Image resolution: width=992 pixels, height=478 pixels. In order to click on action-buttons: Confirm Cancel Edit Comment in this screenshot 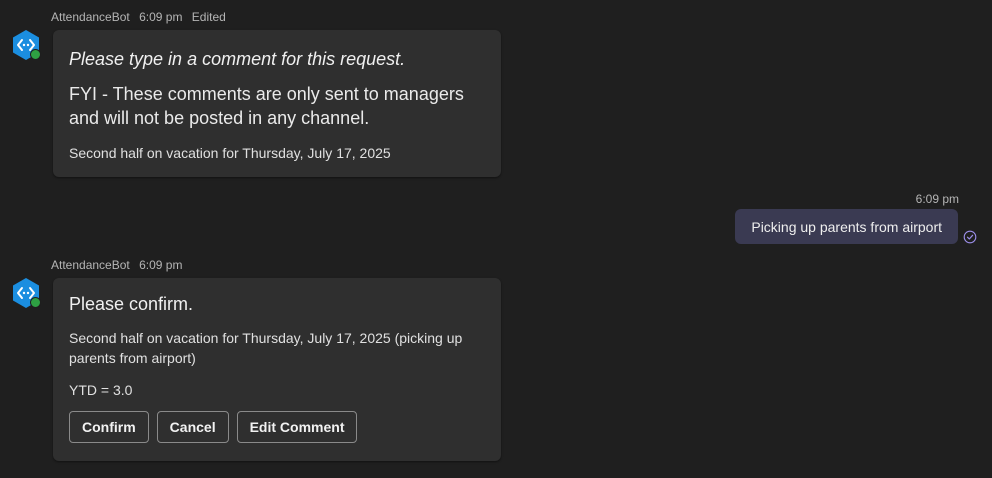, I will do `click(277, 427)`.